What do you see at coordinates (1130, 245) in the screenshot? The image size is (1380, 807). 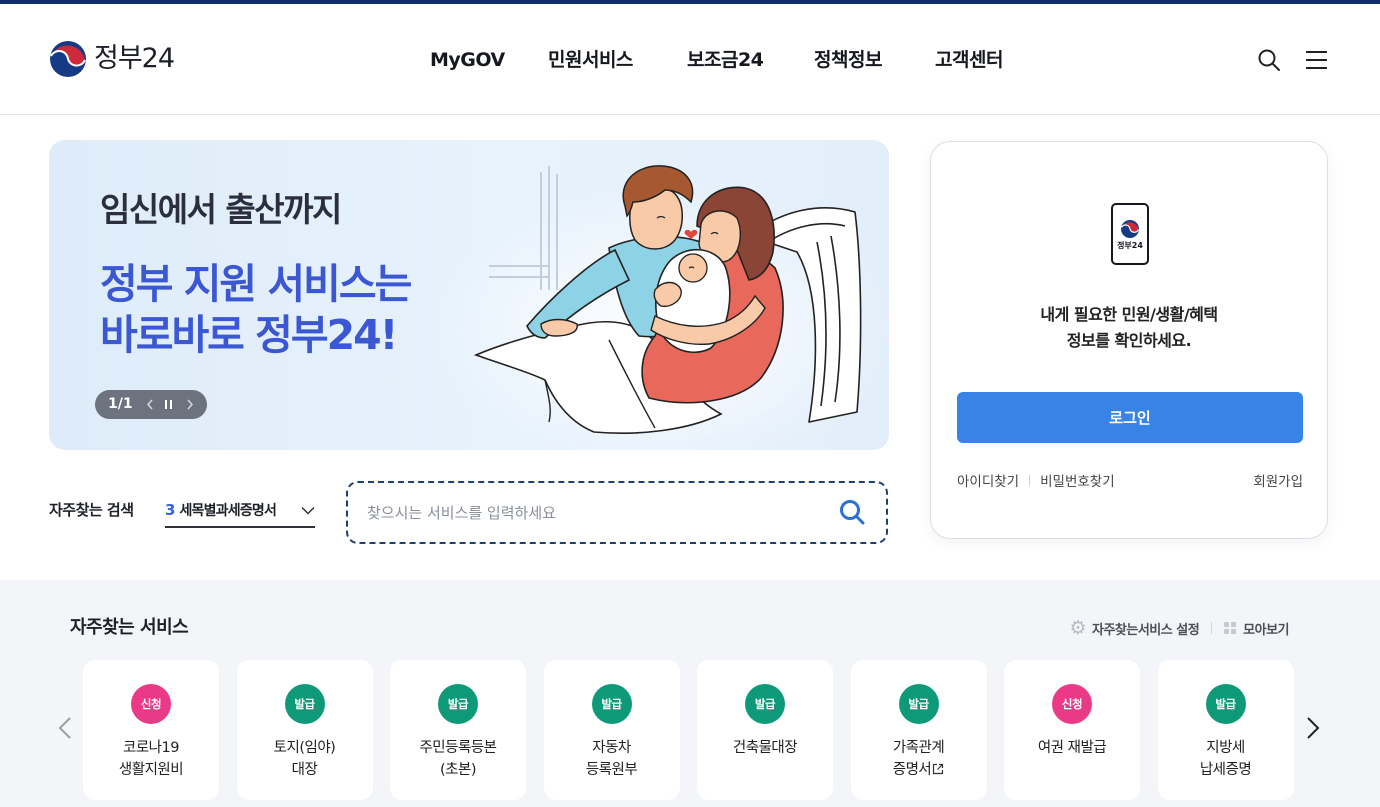 I see `app-label: 정부24` at bounding box center [1130, 245].